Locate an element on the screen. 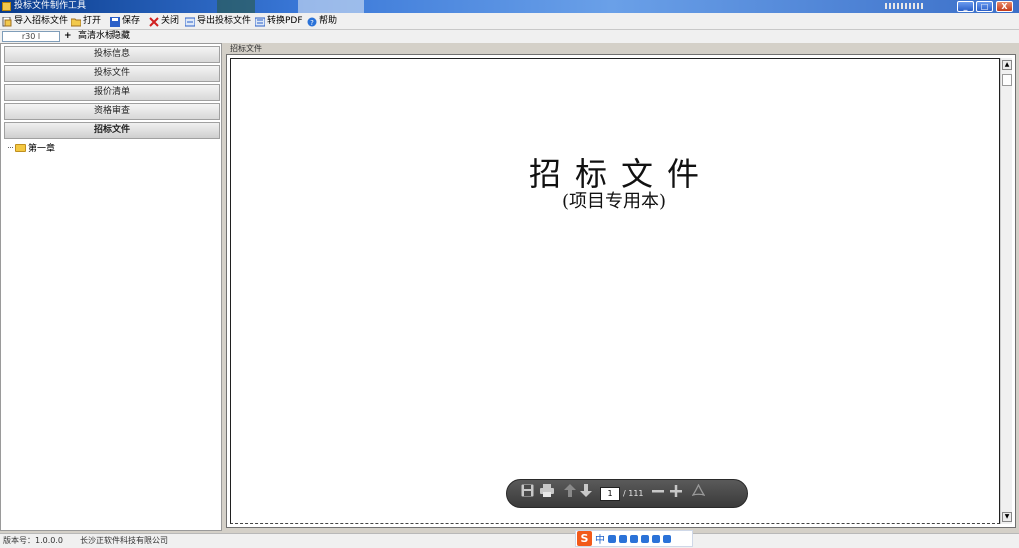 The width and height of the screenshot is (1019, 548). main-toolbar: 导入招标文件 打开 保存 关闭 导出投标文件 转换PDF ? 帮助 is located at coordinates (509, 21).